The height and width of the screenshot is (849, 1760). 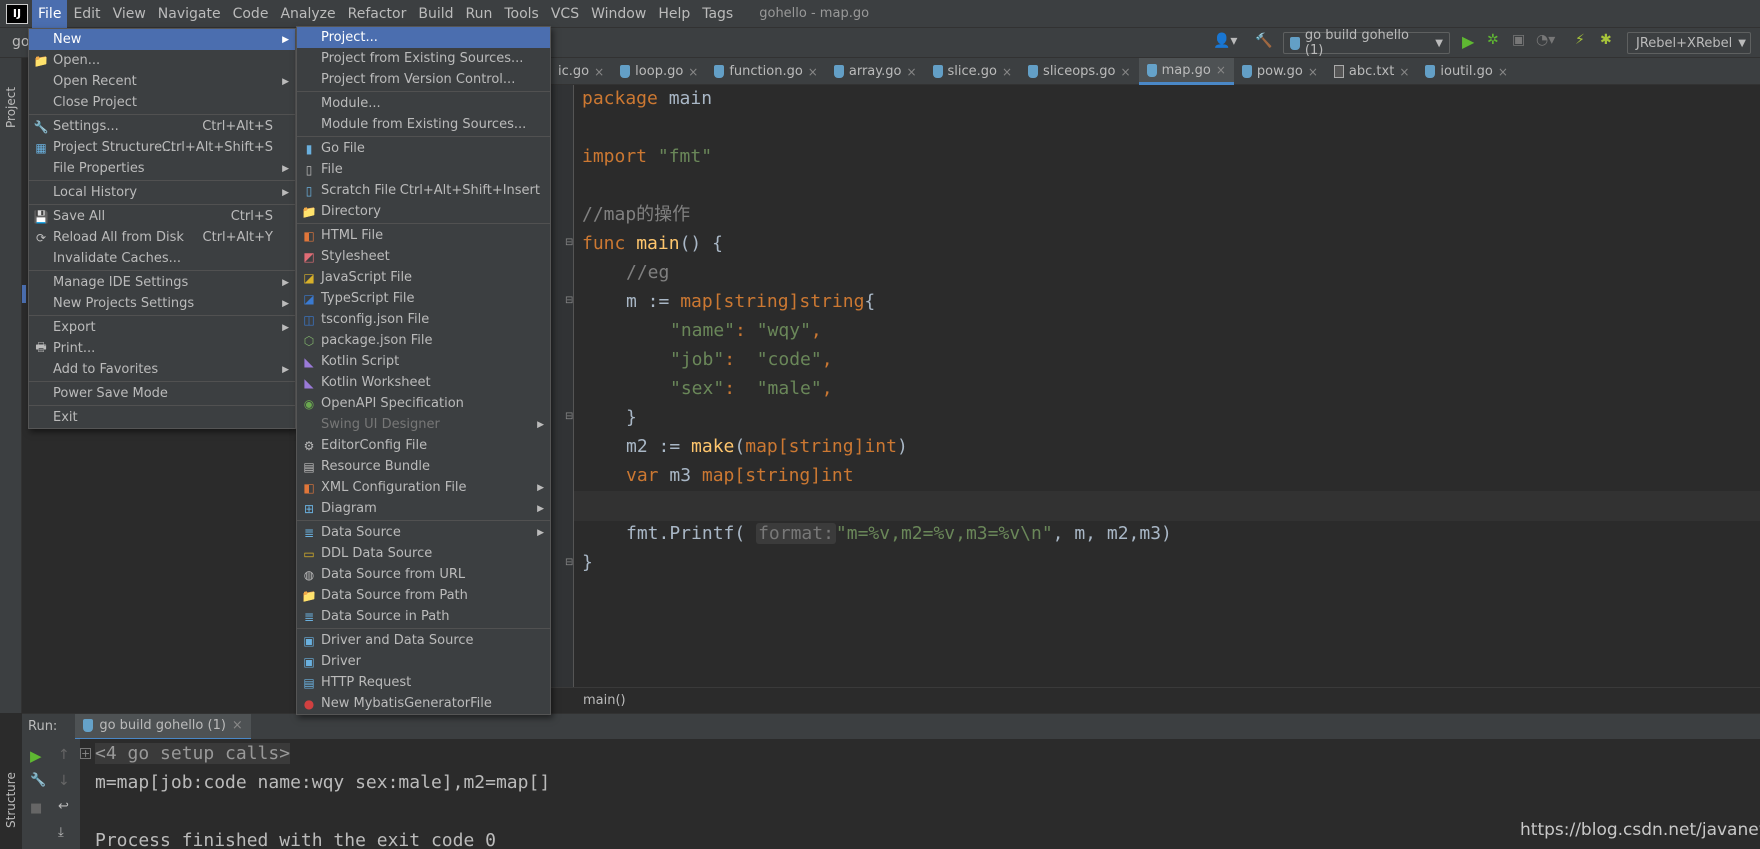 What do you see at coordinates (162, 417) in the screenshot?
I see `menu-item-exit: Exit` at bounding box center [162, 417].